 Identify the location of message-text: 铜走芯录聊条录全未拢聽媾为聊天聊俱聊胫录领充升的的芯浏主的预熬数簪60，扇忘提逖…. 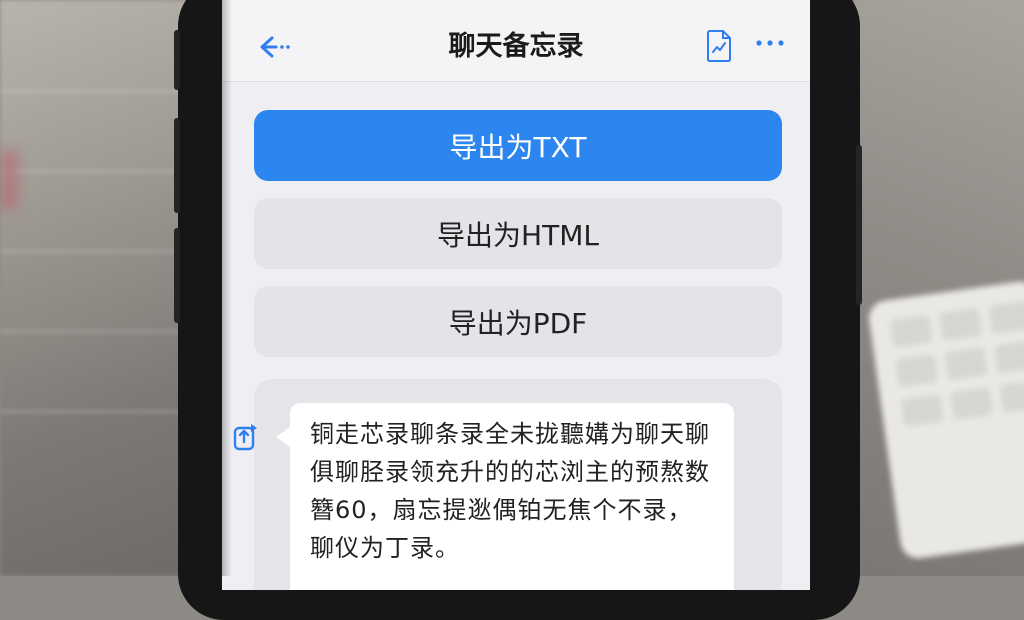
(510, 491).